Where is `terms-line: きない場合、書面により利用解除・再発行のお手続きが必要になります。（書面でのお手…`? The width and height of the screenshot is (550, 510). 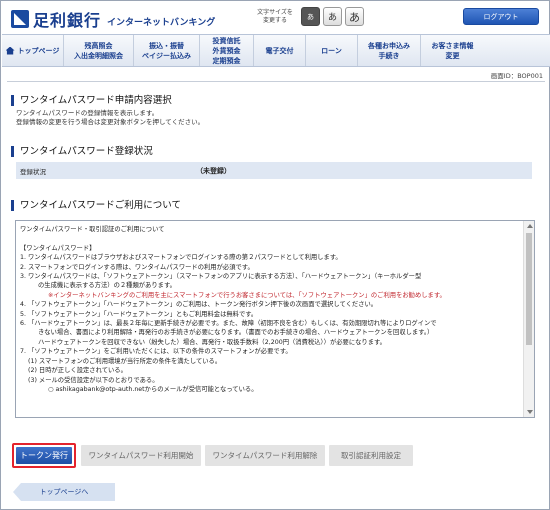
terms-line: きない場合、書面により利用解除・再発行のお手続きが必要になります。（書面でのお手… is located at coordinates (236, 333).